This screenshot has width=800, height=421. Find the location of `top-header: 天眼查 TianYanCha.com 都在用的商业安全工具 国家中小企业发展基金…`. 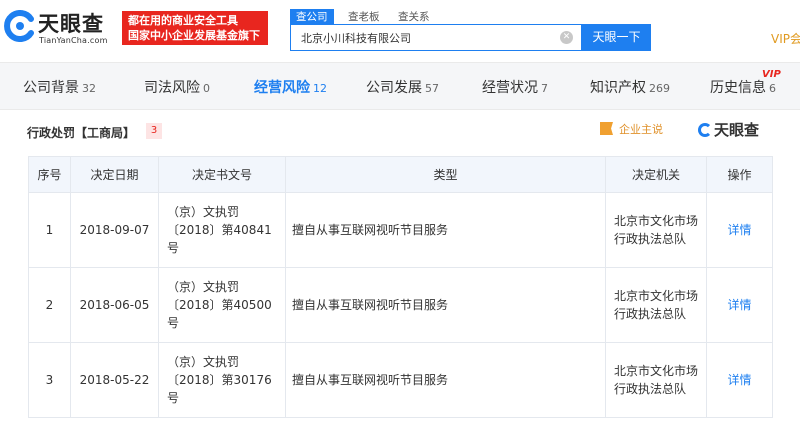

top-header: 天眼查 TianYanCha.com 都在用的商业安全工具 国家中小企业发展基金… is located at coordinates (400, 30).